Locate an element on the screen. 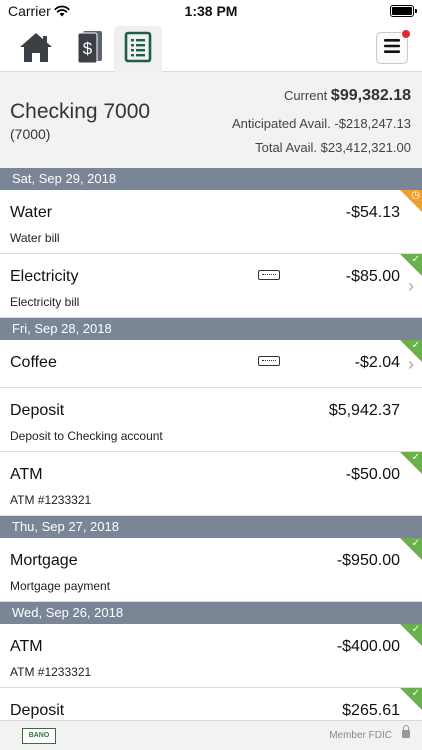 This screenshot has width=422, height=750. hamburger-menu-icon is located at coordinates (392, 48).